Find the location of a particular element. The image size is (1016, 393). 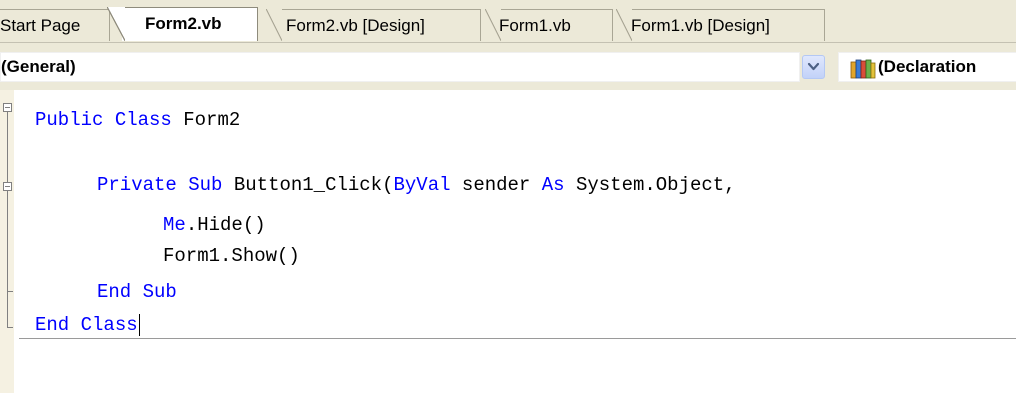

code-line-1: Public Class Form2 is located at coordinates (137, 120).